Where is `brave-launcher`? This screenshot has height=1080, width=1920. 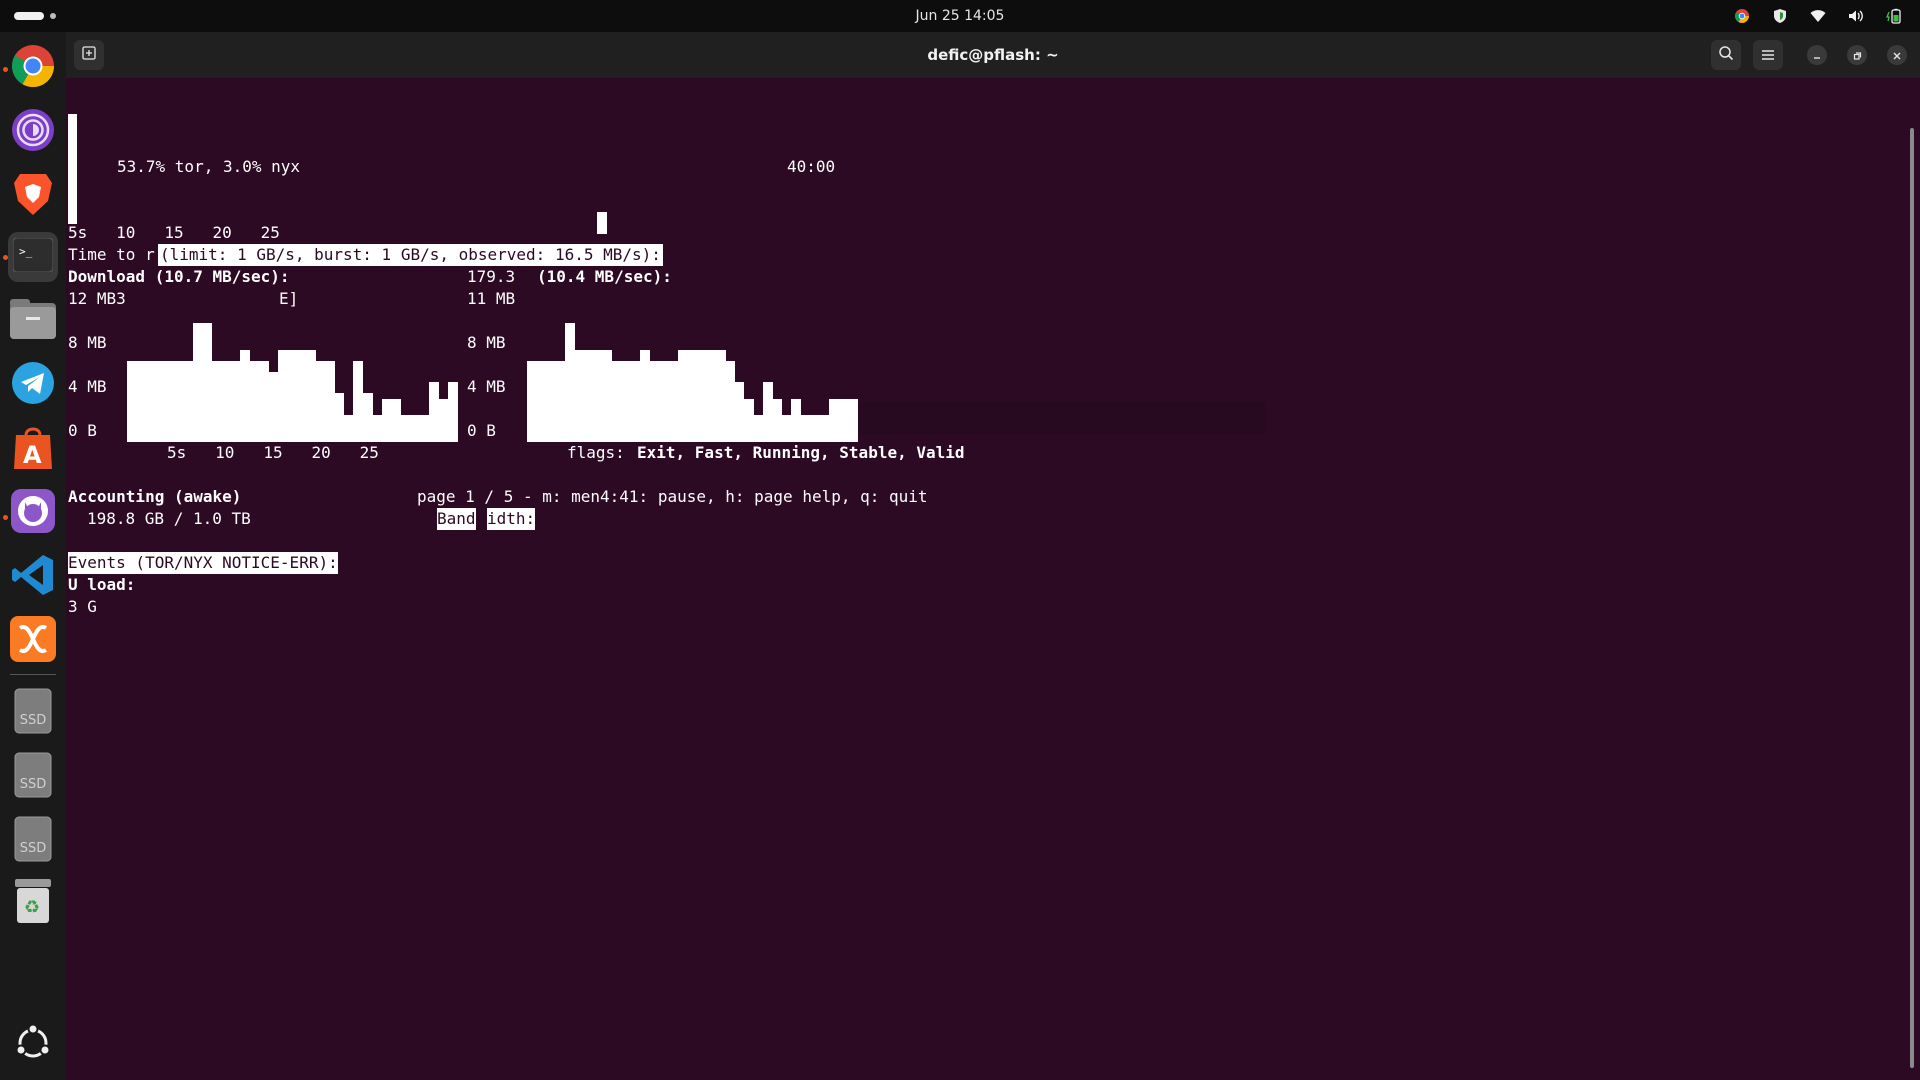
brave-launcher is located at coordinates (33, 196).